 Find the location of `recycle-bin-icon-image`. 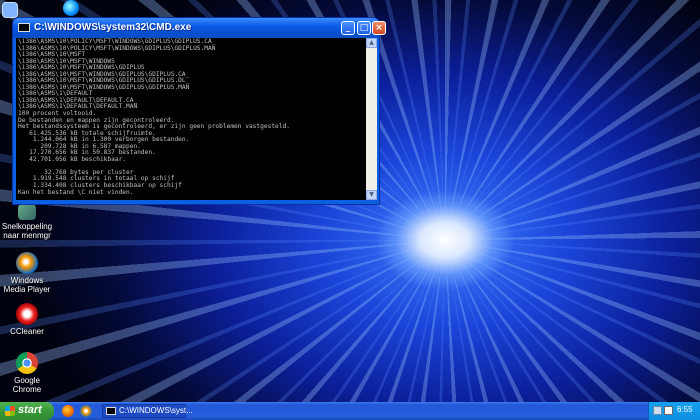

recycle-bin-icon-image is located at coordinates (10, 10).